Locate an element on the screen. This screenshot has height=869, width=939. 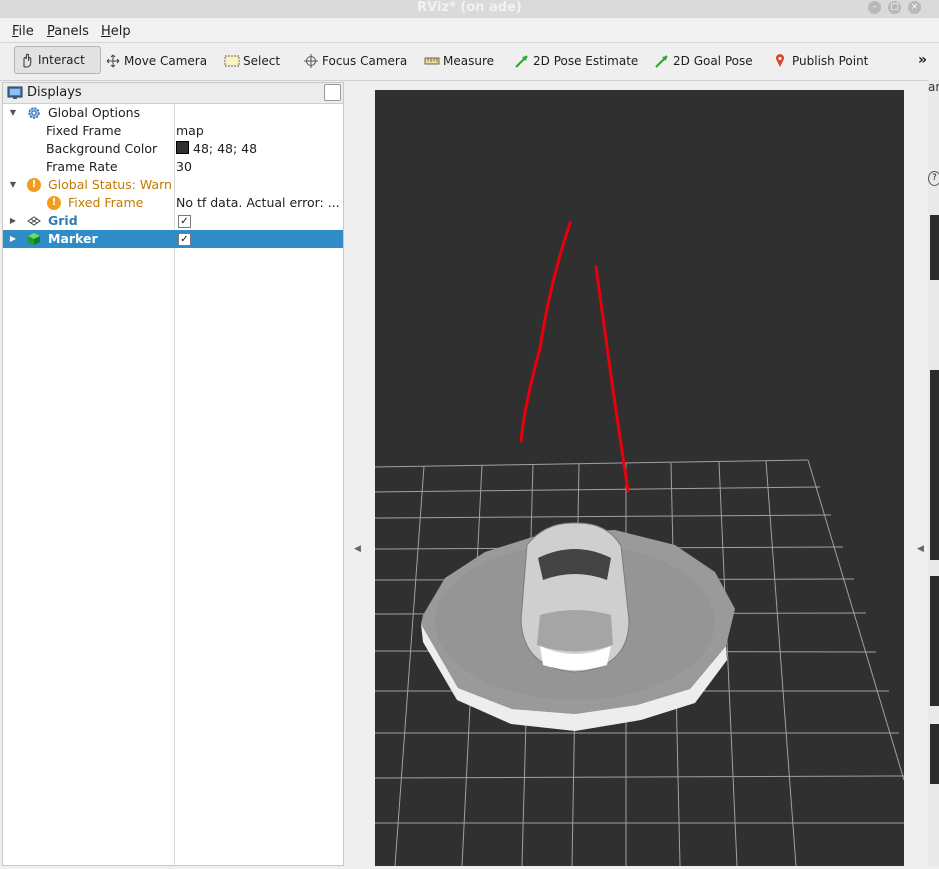
tool-measure: Measure is located at coordinates (459, 61).